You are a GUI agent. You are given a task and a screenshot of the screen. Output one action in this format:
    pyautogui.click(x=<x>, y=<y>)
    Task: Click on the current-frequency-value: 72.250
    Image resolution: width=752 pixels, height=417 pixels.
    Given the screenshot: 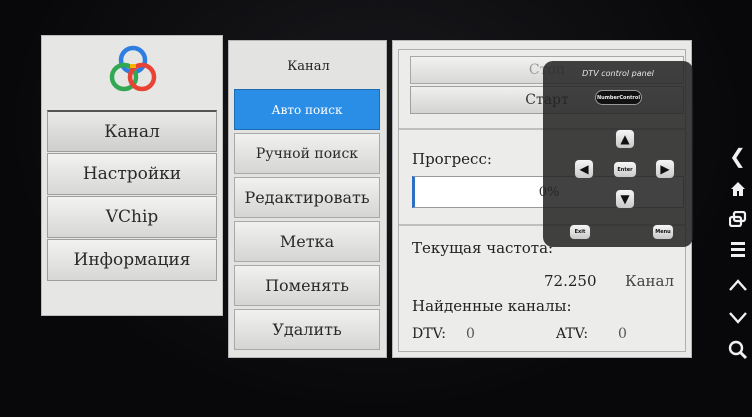 What is the action you would take?
    pyautogui.click(x=570, y=281)
    